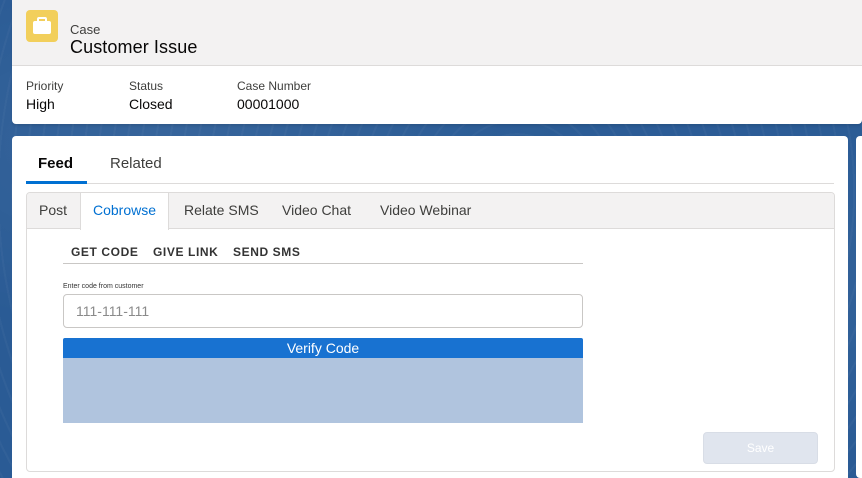  I want to click on record-header-title-bar: Case Customer Issue, so click(437, 33).